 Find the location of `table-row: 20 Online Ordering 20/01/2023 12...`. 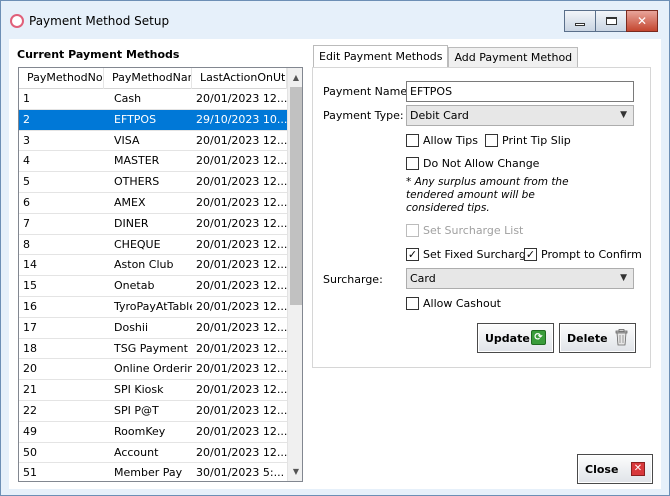

table-row: 20 Online Ordering 20/01/2023 12... is located at coordinates (153, 370).